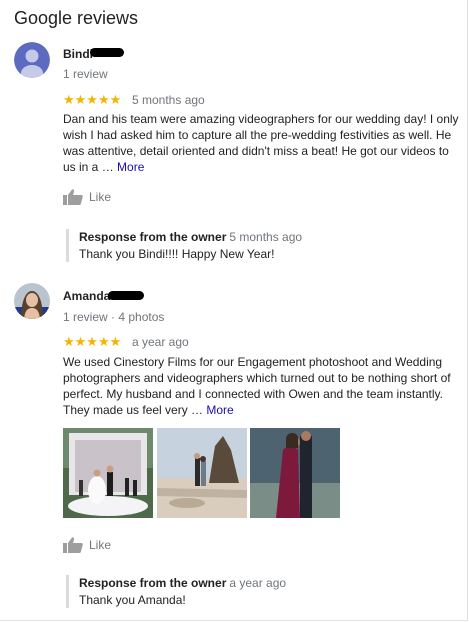  What do you see at coordinates (132, 600) in the screenshot?
I see `response-text: Thank you Amanda!` at bounding box center [132, 600].